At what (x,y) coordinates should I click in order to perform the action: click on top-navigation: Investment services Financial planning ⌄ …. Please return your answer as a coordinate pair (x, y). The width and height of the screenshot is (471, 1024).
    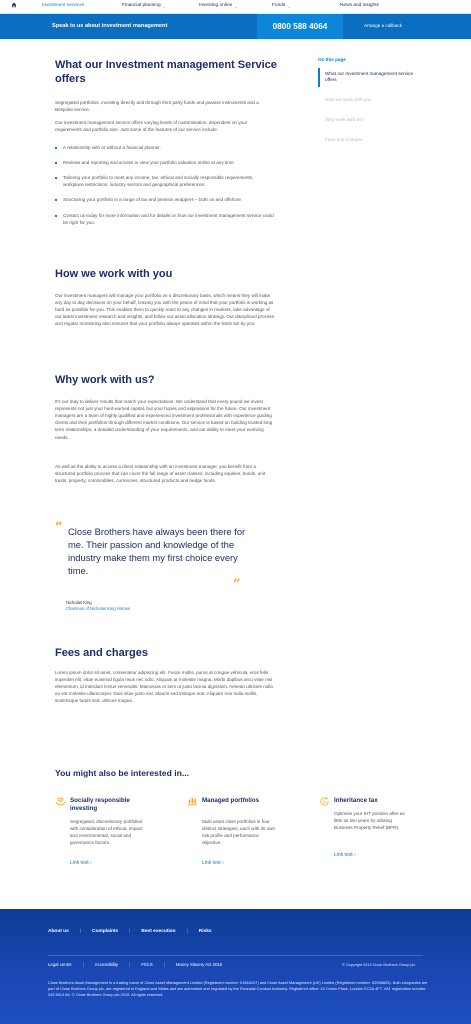
    Looking at the image, I should click on (235, 7).